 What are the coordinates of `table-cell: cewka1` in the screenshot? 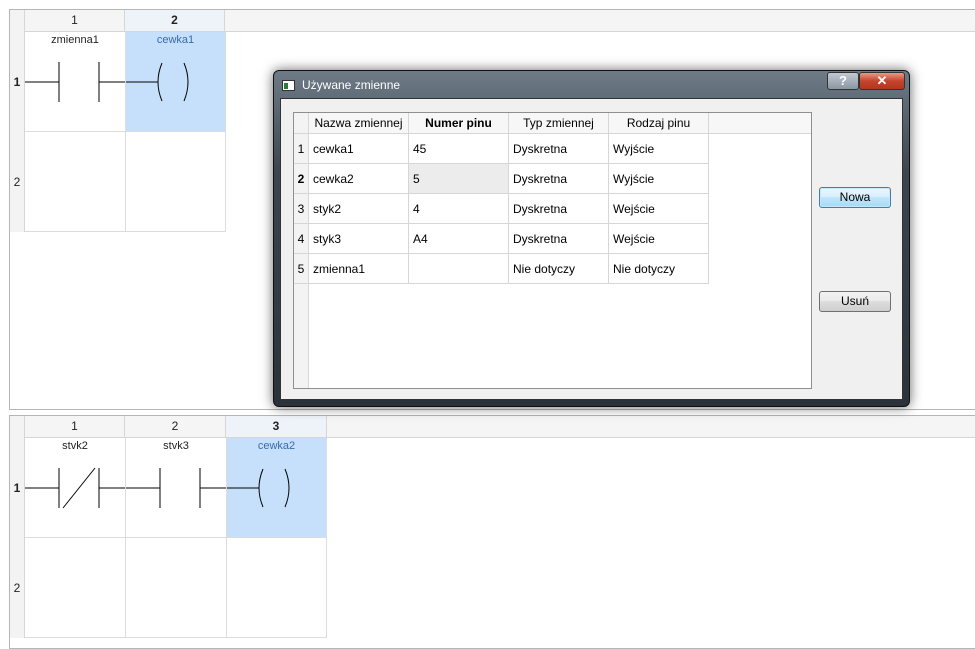 It's located at (359, 149).